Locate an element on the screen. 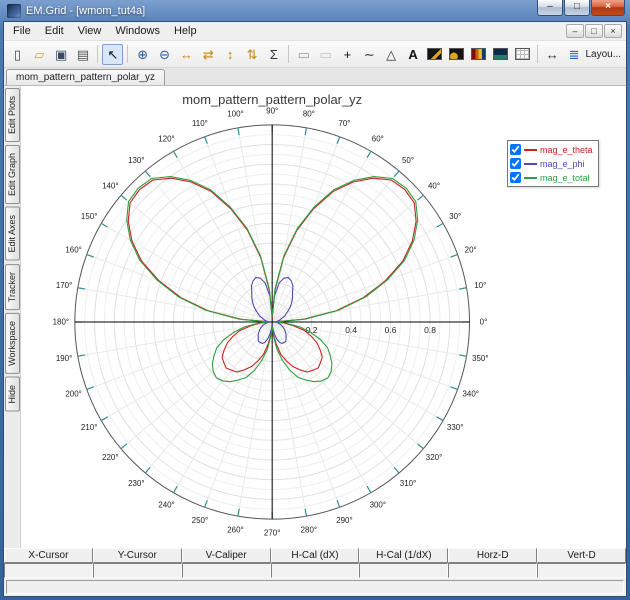  close-button: × is located at coordinates (608, 8).